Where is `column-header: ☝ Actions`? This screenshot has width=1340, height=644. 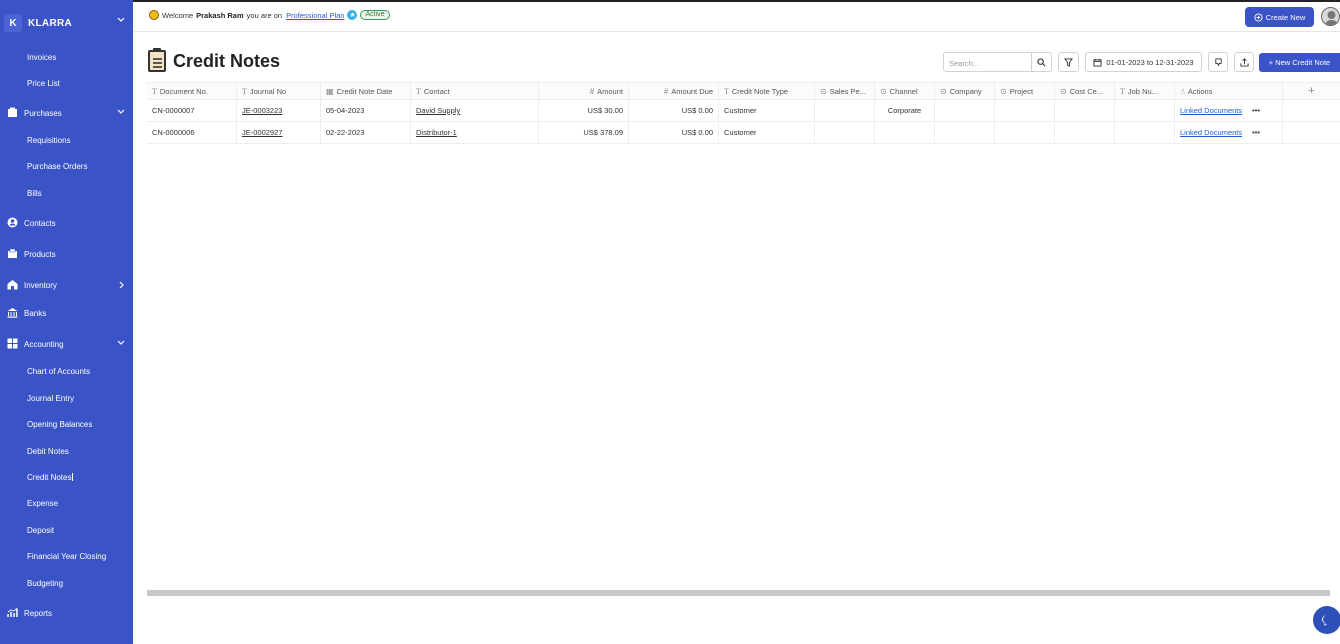 column-header: ☝ Actions is located at coordinates (1229, 91).